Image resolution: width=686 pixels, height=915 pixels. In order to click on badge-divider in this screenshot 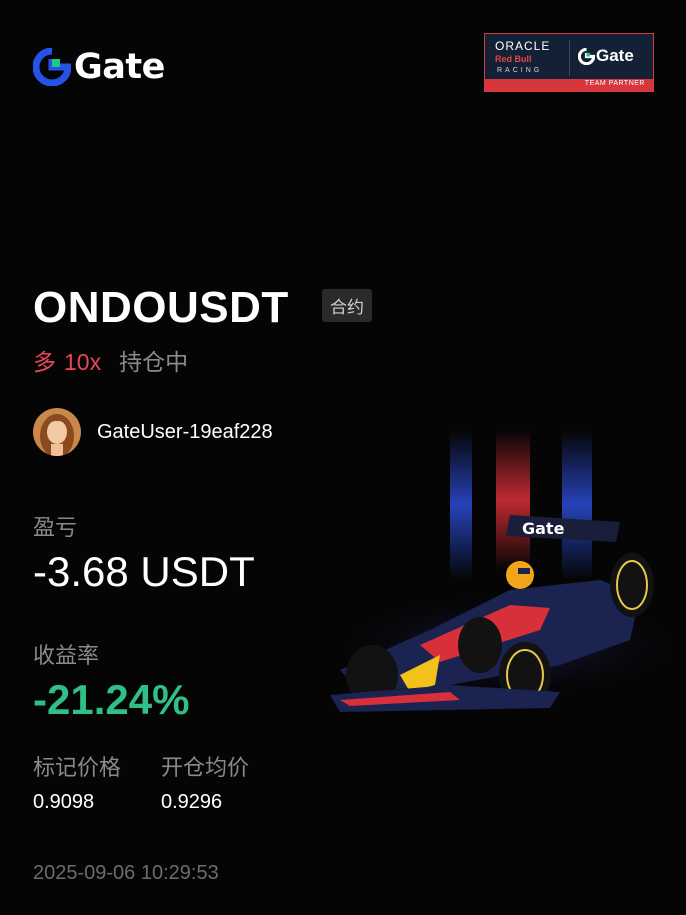, I will do `click(569, 58)`.